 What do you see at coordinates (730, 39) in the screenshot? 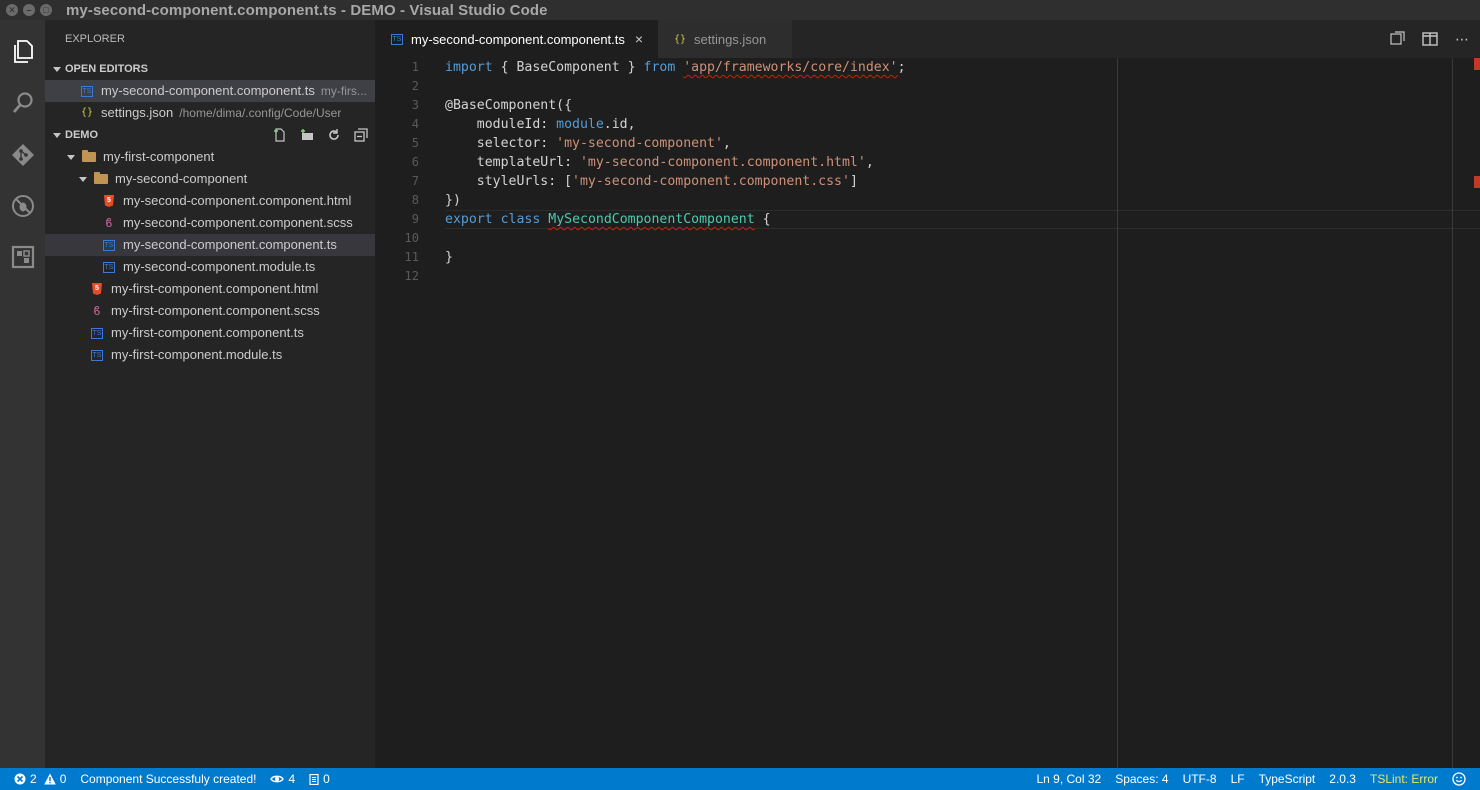
I see `tab-label: settings.json` at bounding box center [730, 39].